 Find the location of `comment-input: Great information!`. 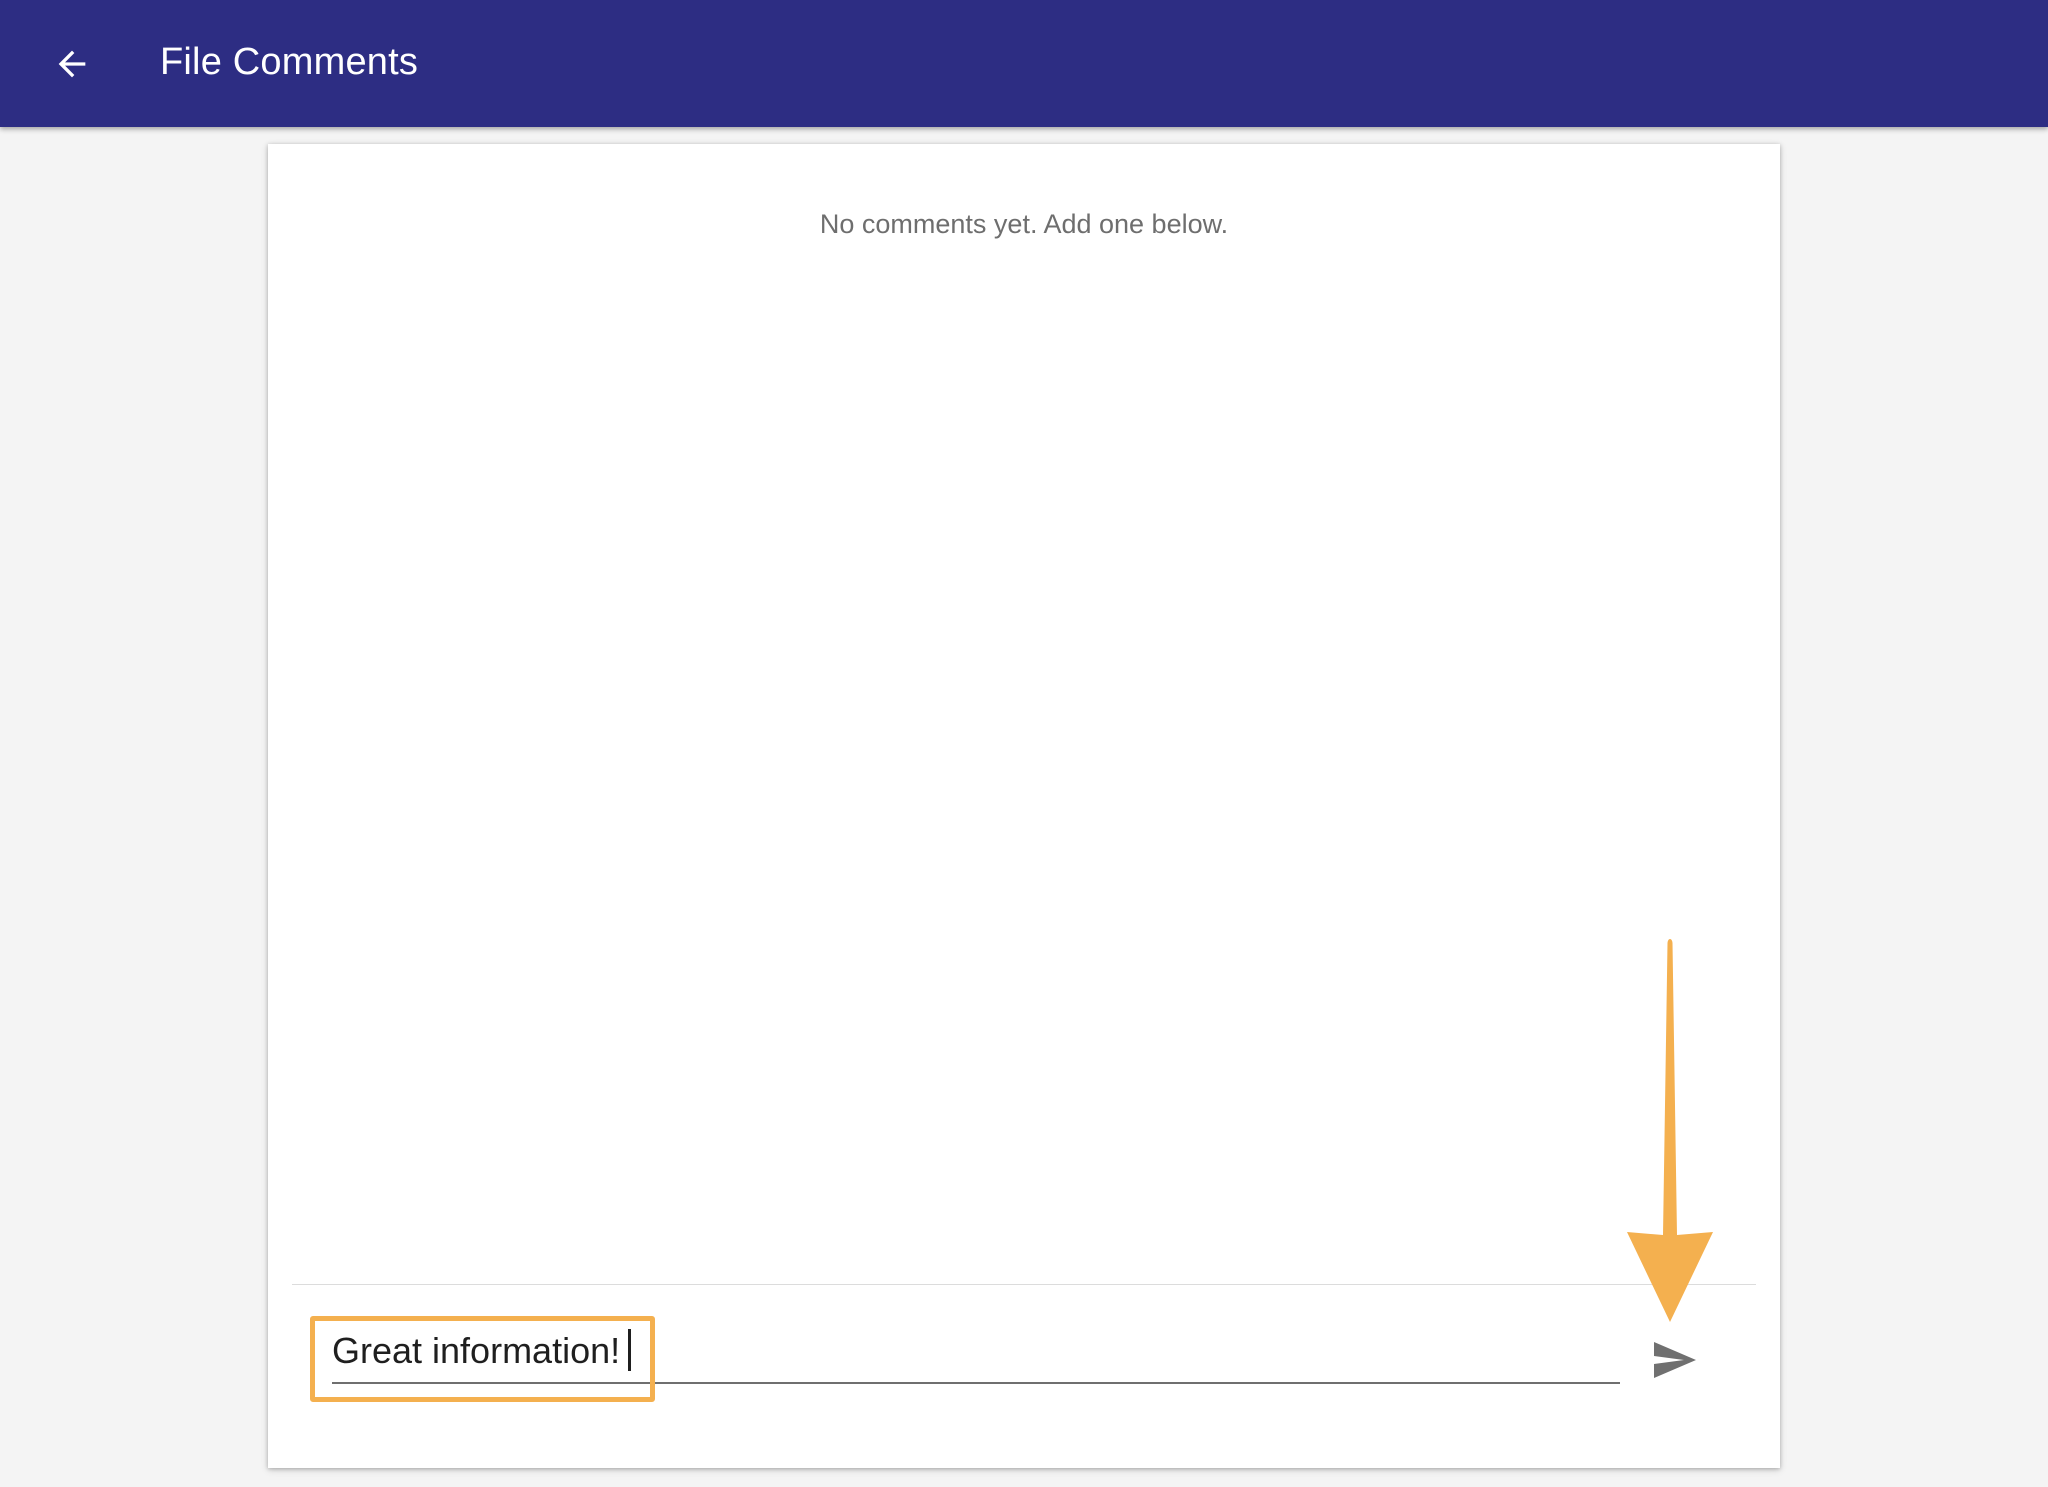

comment-input: Great information! is located at coordinates (482, 1351).